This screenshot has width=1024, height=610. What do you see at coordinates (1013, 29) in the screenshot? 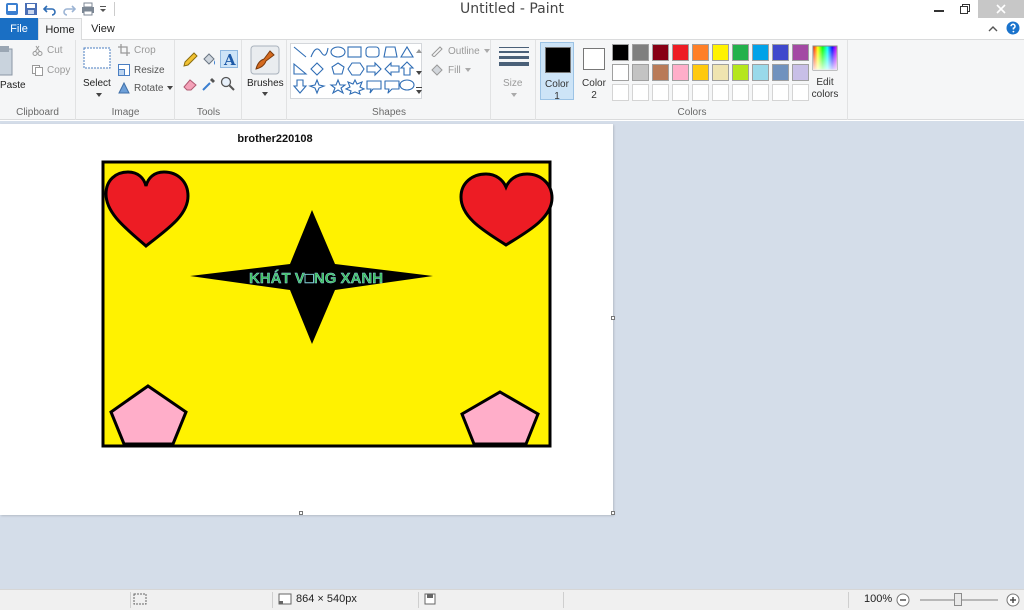
I see `help-icon` at bounding box center [1013, 29].